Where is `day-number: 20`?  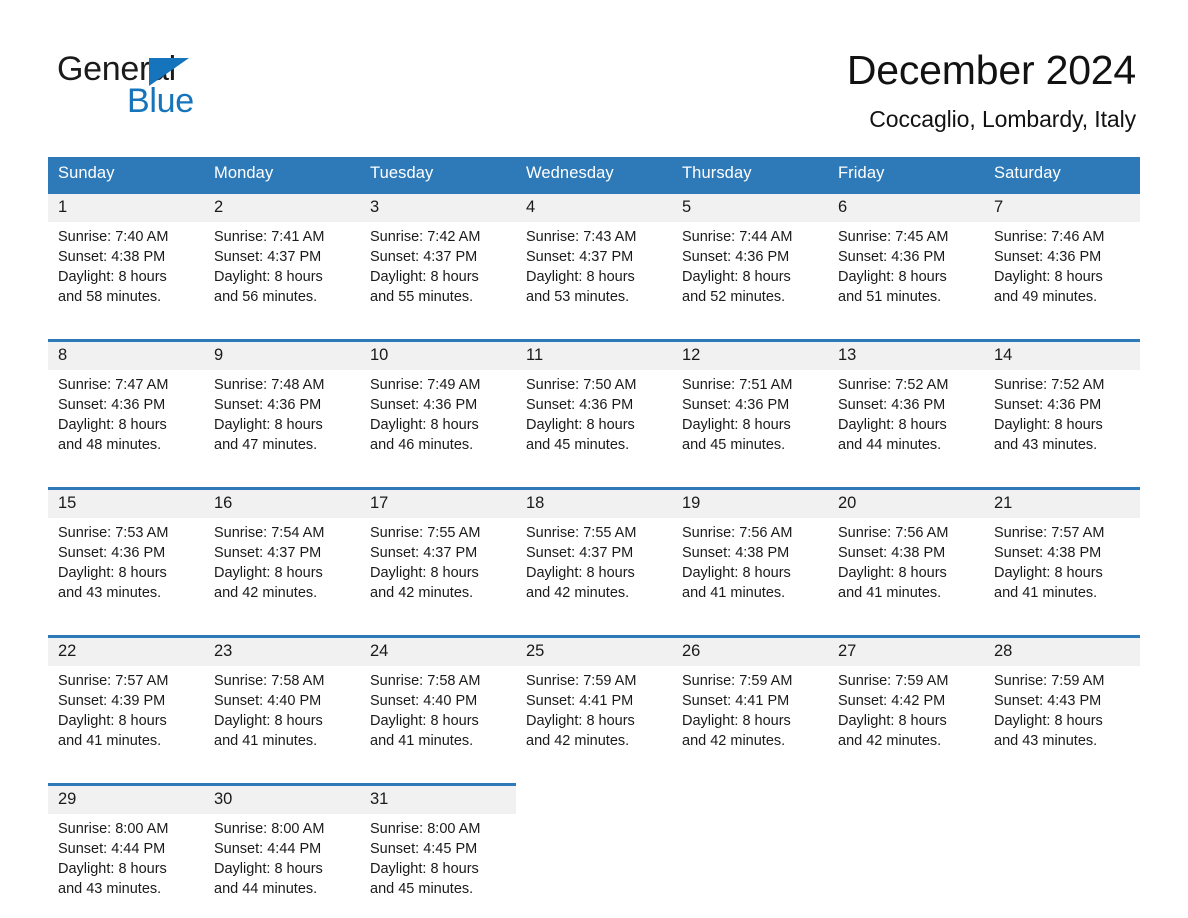 day-number: 20 is located at coordinates (906, 502).